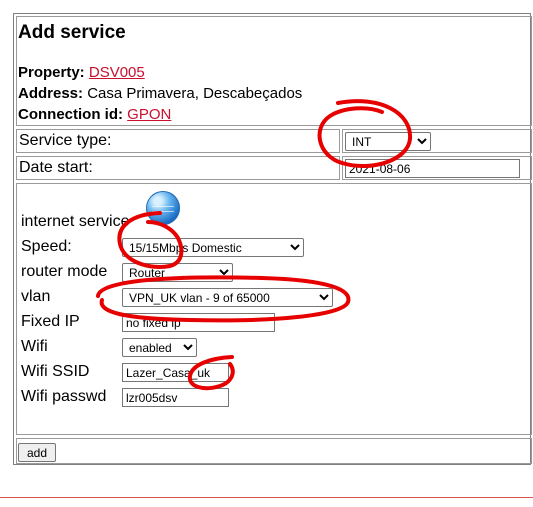 Image resolution: width=533 pixels, height=507 pixels. I want to click on footer-cell, so click(274, 451).